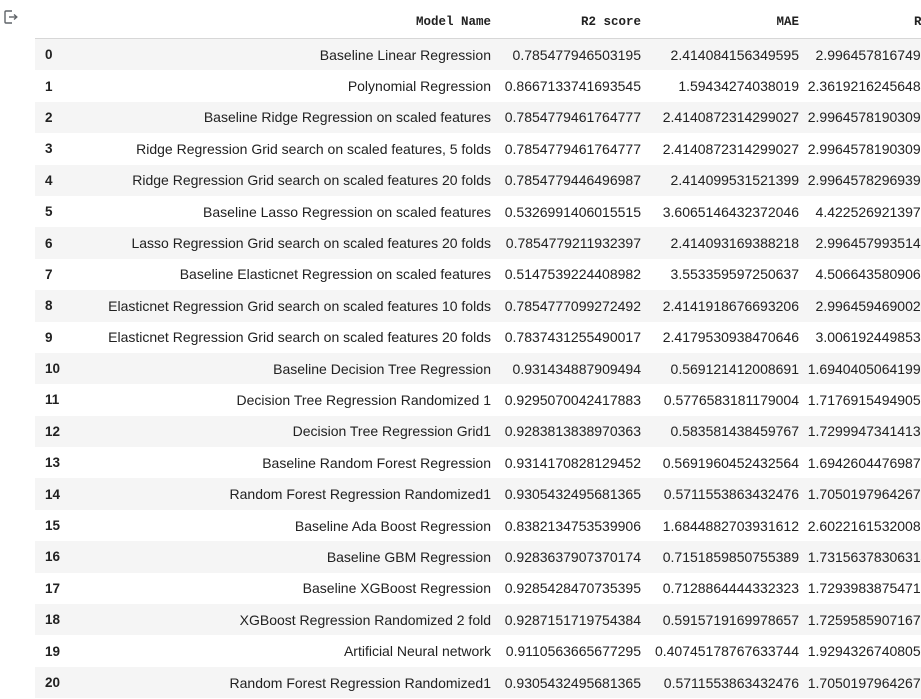  What do you see at coordinates (863, 22) in the screenshot?
I see `rmse-header: RMSE` at bounding box center [863, 22].